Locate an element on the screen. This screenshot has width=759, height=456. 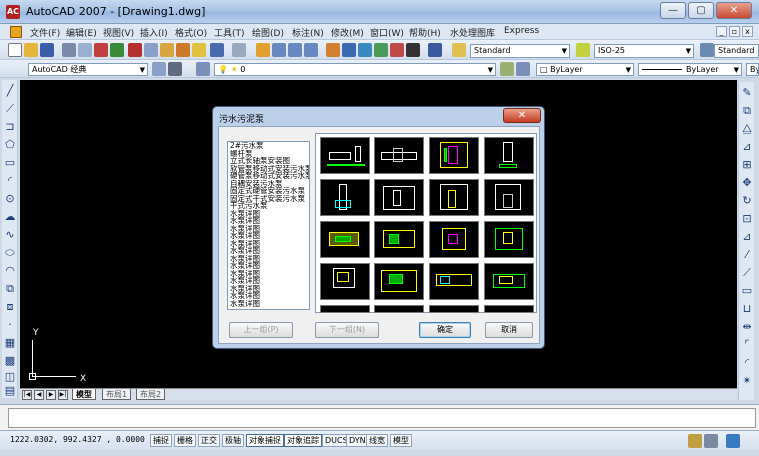
table-icon: ▤ is located at coordinates (10, 391).